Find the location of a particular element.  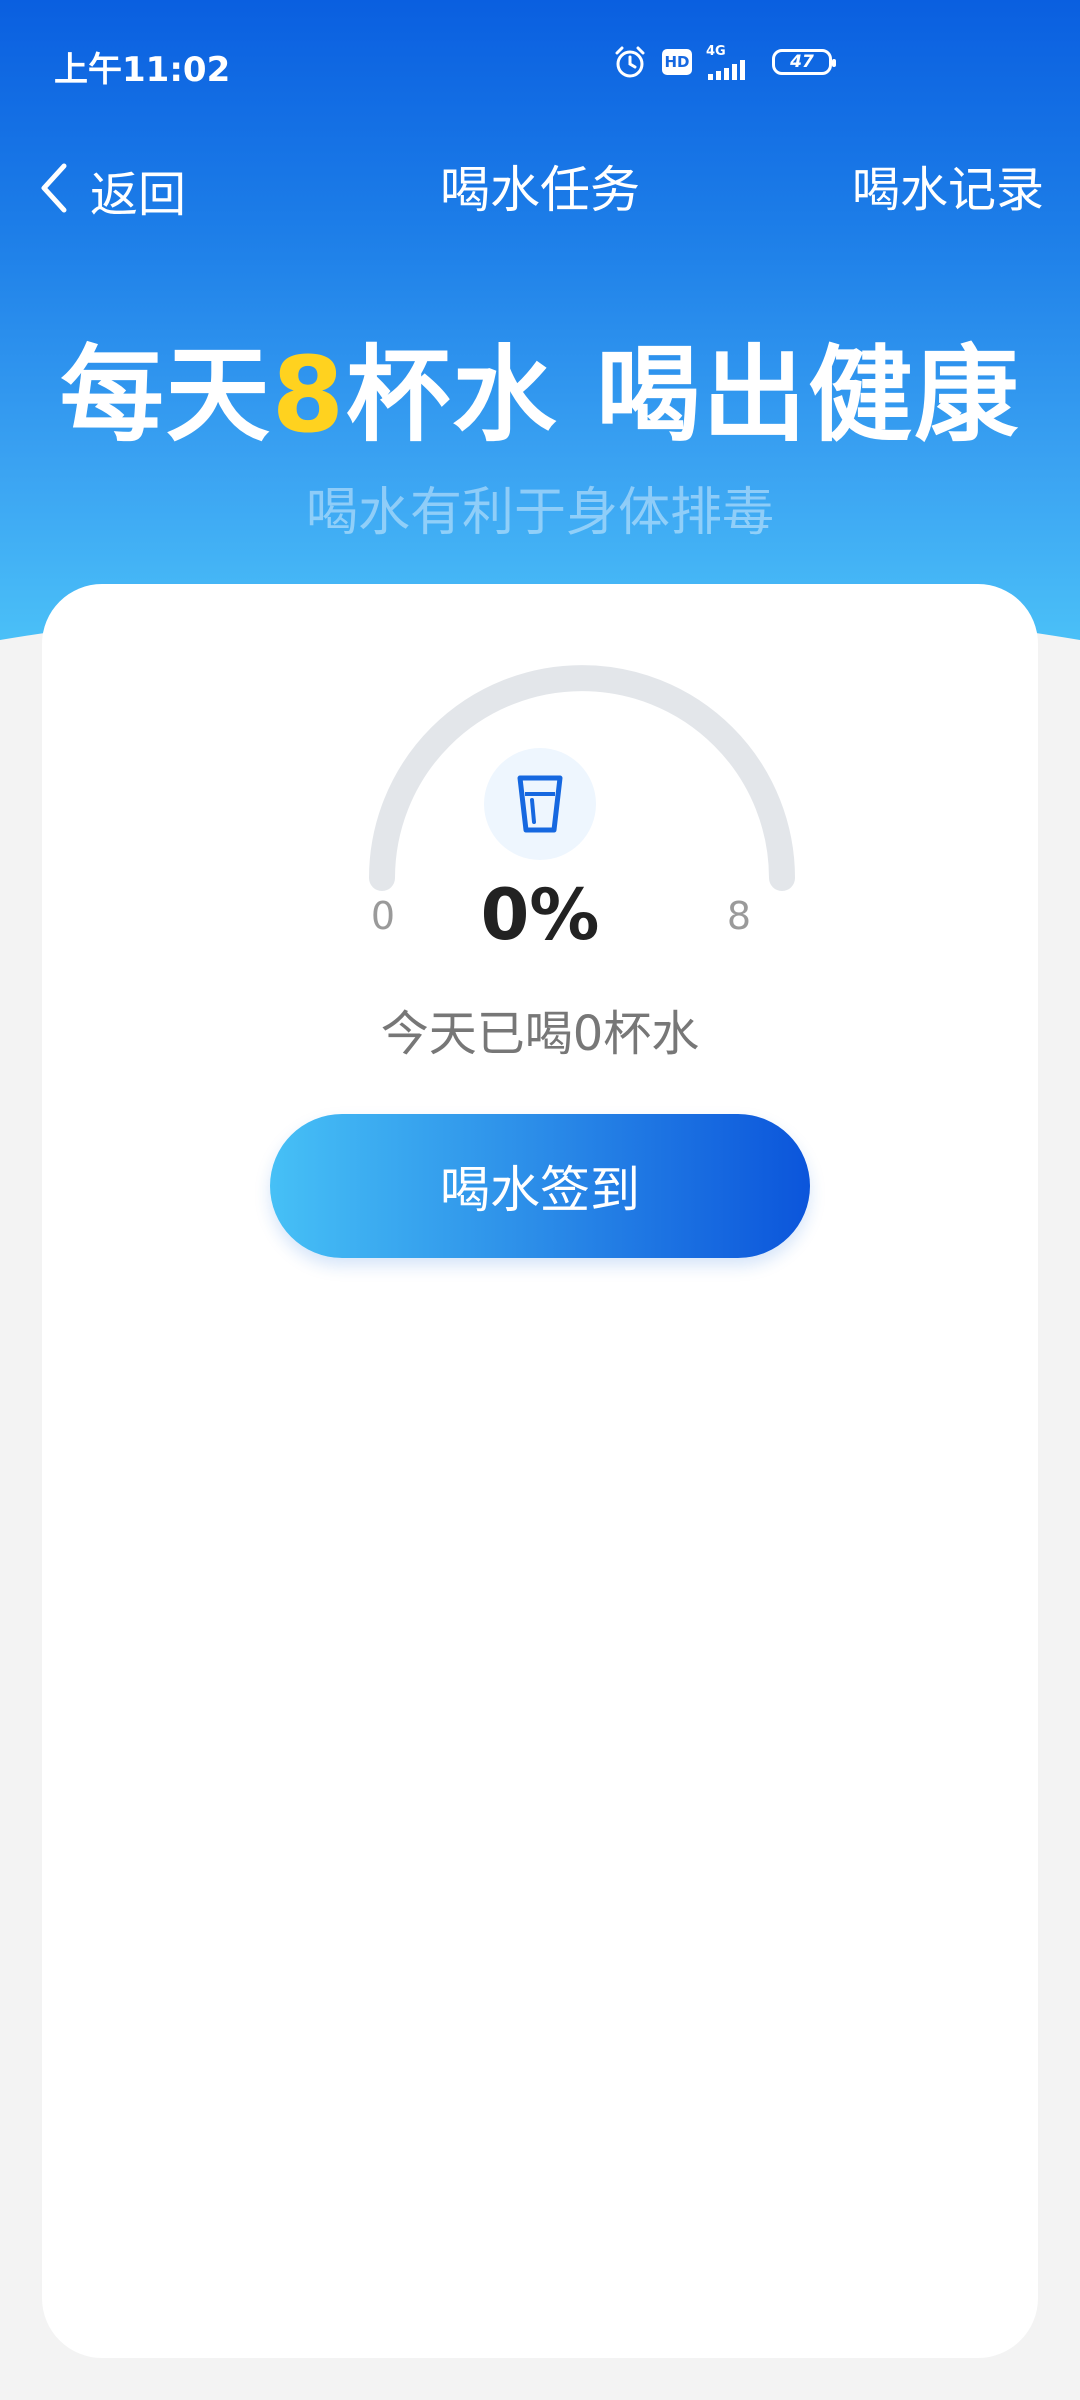

alarm-clock-icon is located at coordinates (630, 62).